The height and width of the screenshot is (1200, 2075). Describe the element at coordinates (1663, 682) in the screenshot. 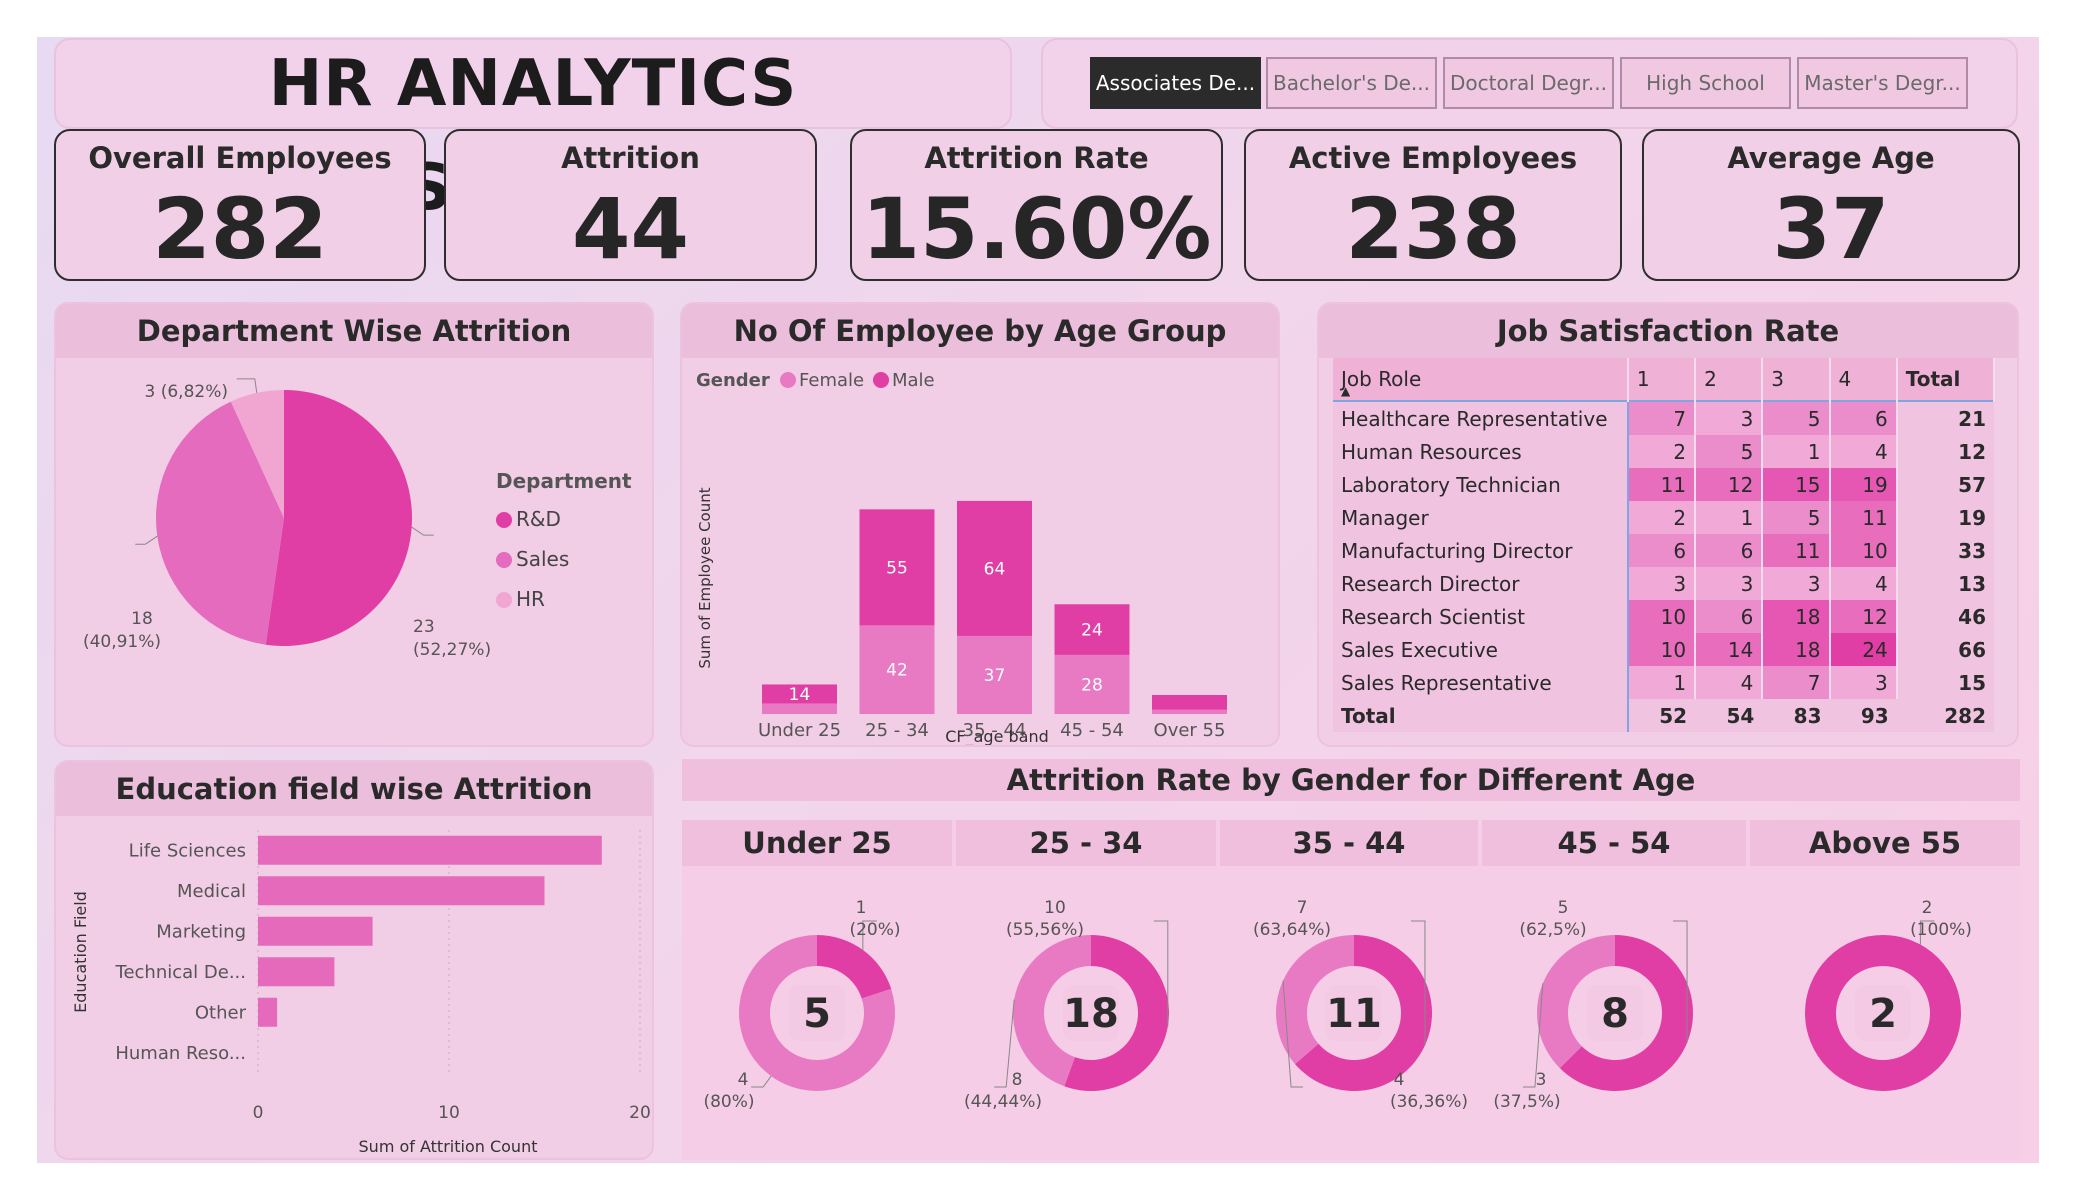

I see `table-row: Sales Representative 1 4 7 3 15` at that location.